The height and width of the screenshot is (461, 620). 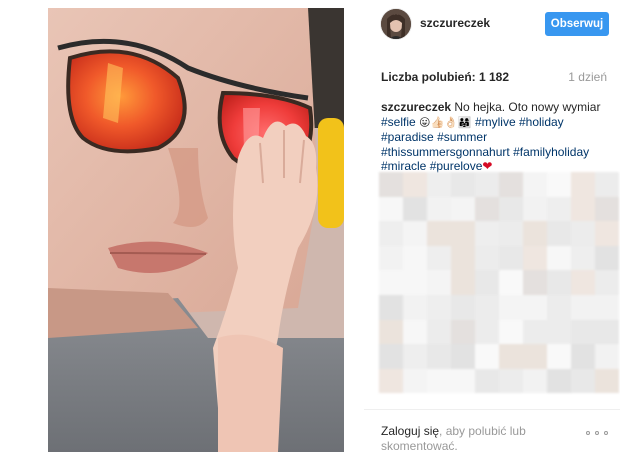 What do you see at coordinates (416, 107) in the screenshot?
I see `caption-username: szczureczek` at bounding box center [416, 107].